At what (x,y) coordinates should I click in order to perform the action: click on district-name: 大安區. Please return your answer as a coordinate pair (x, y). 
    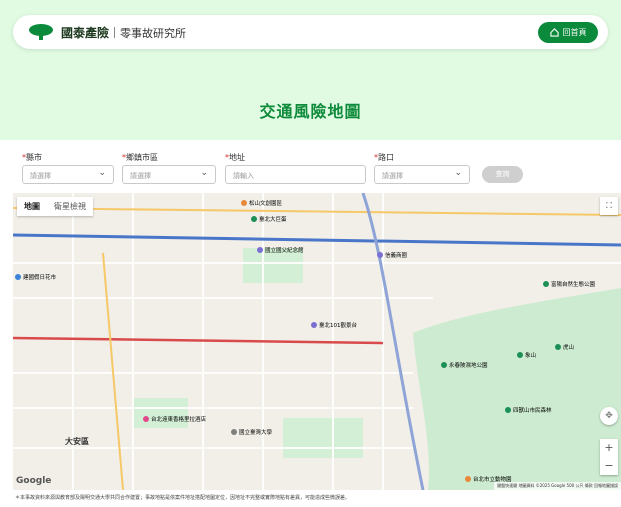
    Looking at the image, I should click on (77, 441).